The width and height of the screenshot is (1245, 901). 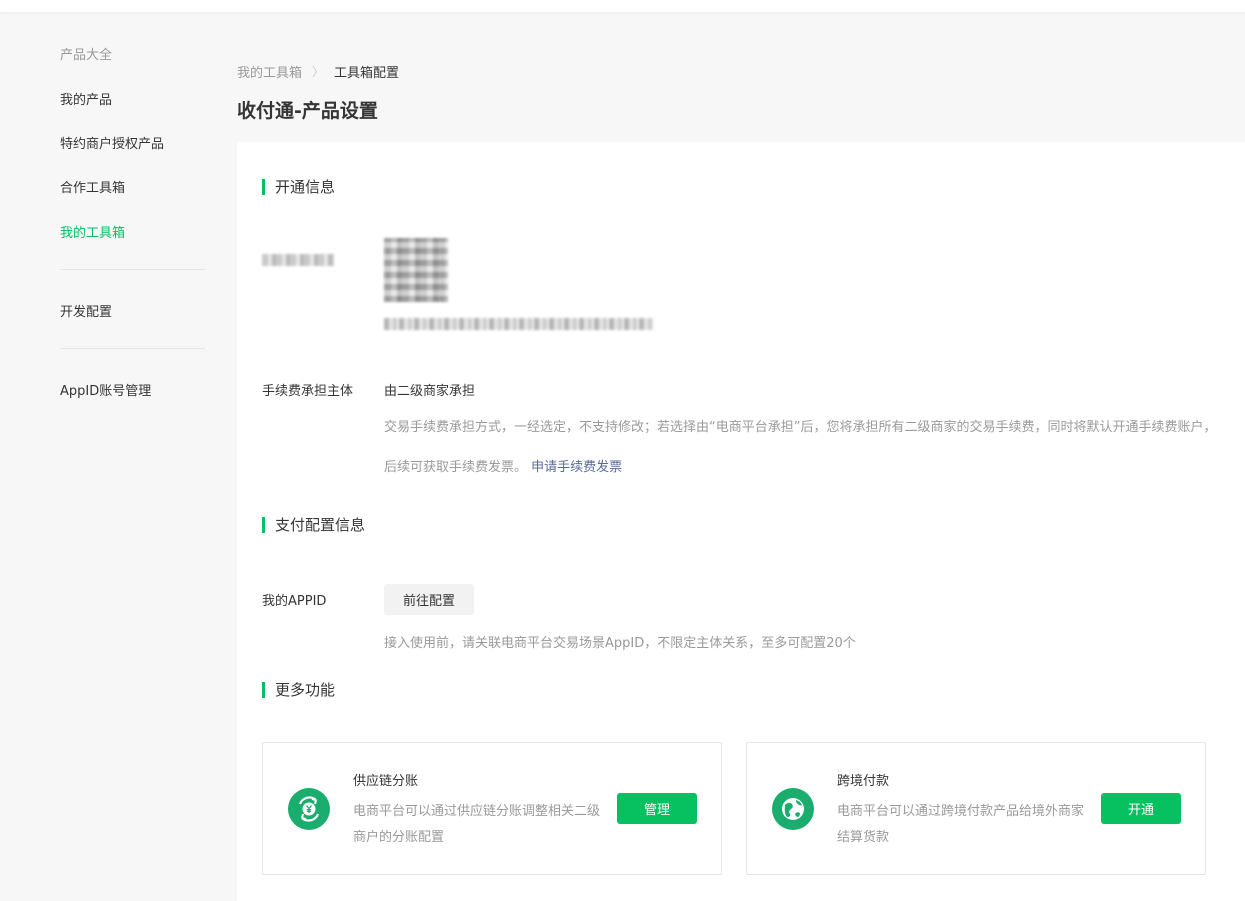 I want to click on feature-card-supply-chain: 供应链分账 电商平台可以通过供应链分账调整相关二级商户的分账配置 管理, so click(x=492, y=808).